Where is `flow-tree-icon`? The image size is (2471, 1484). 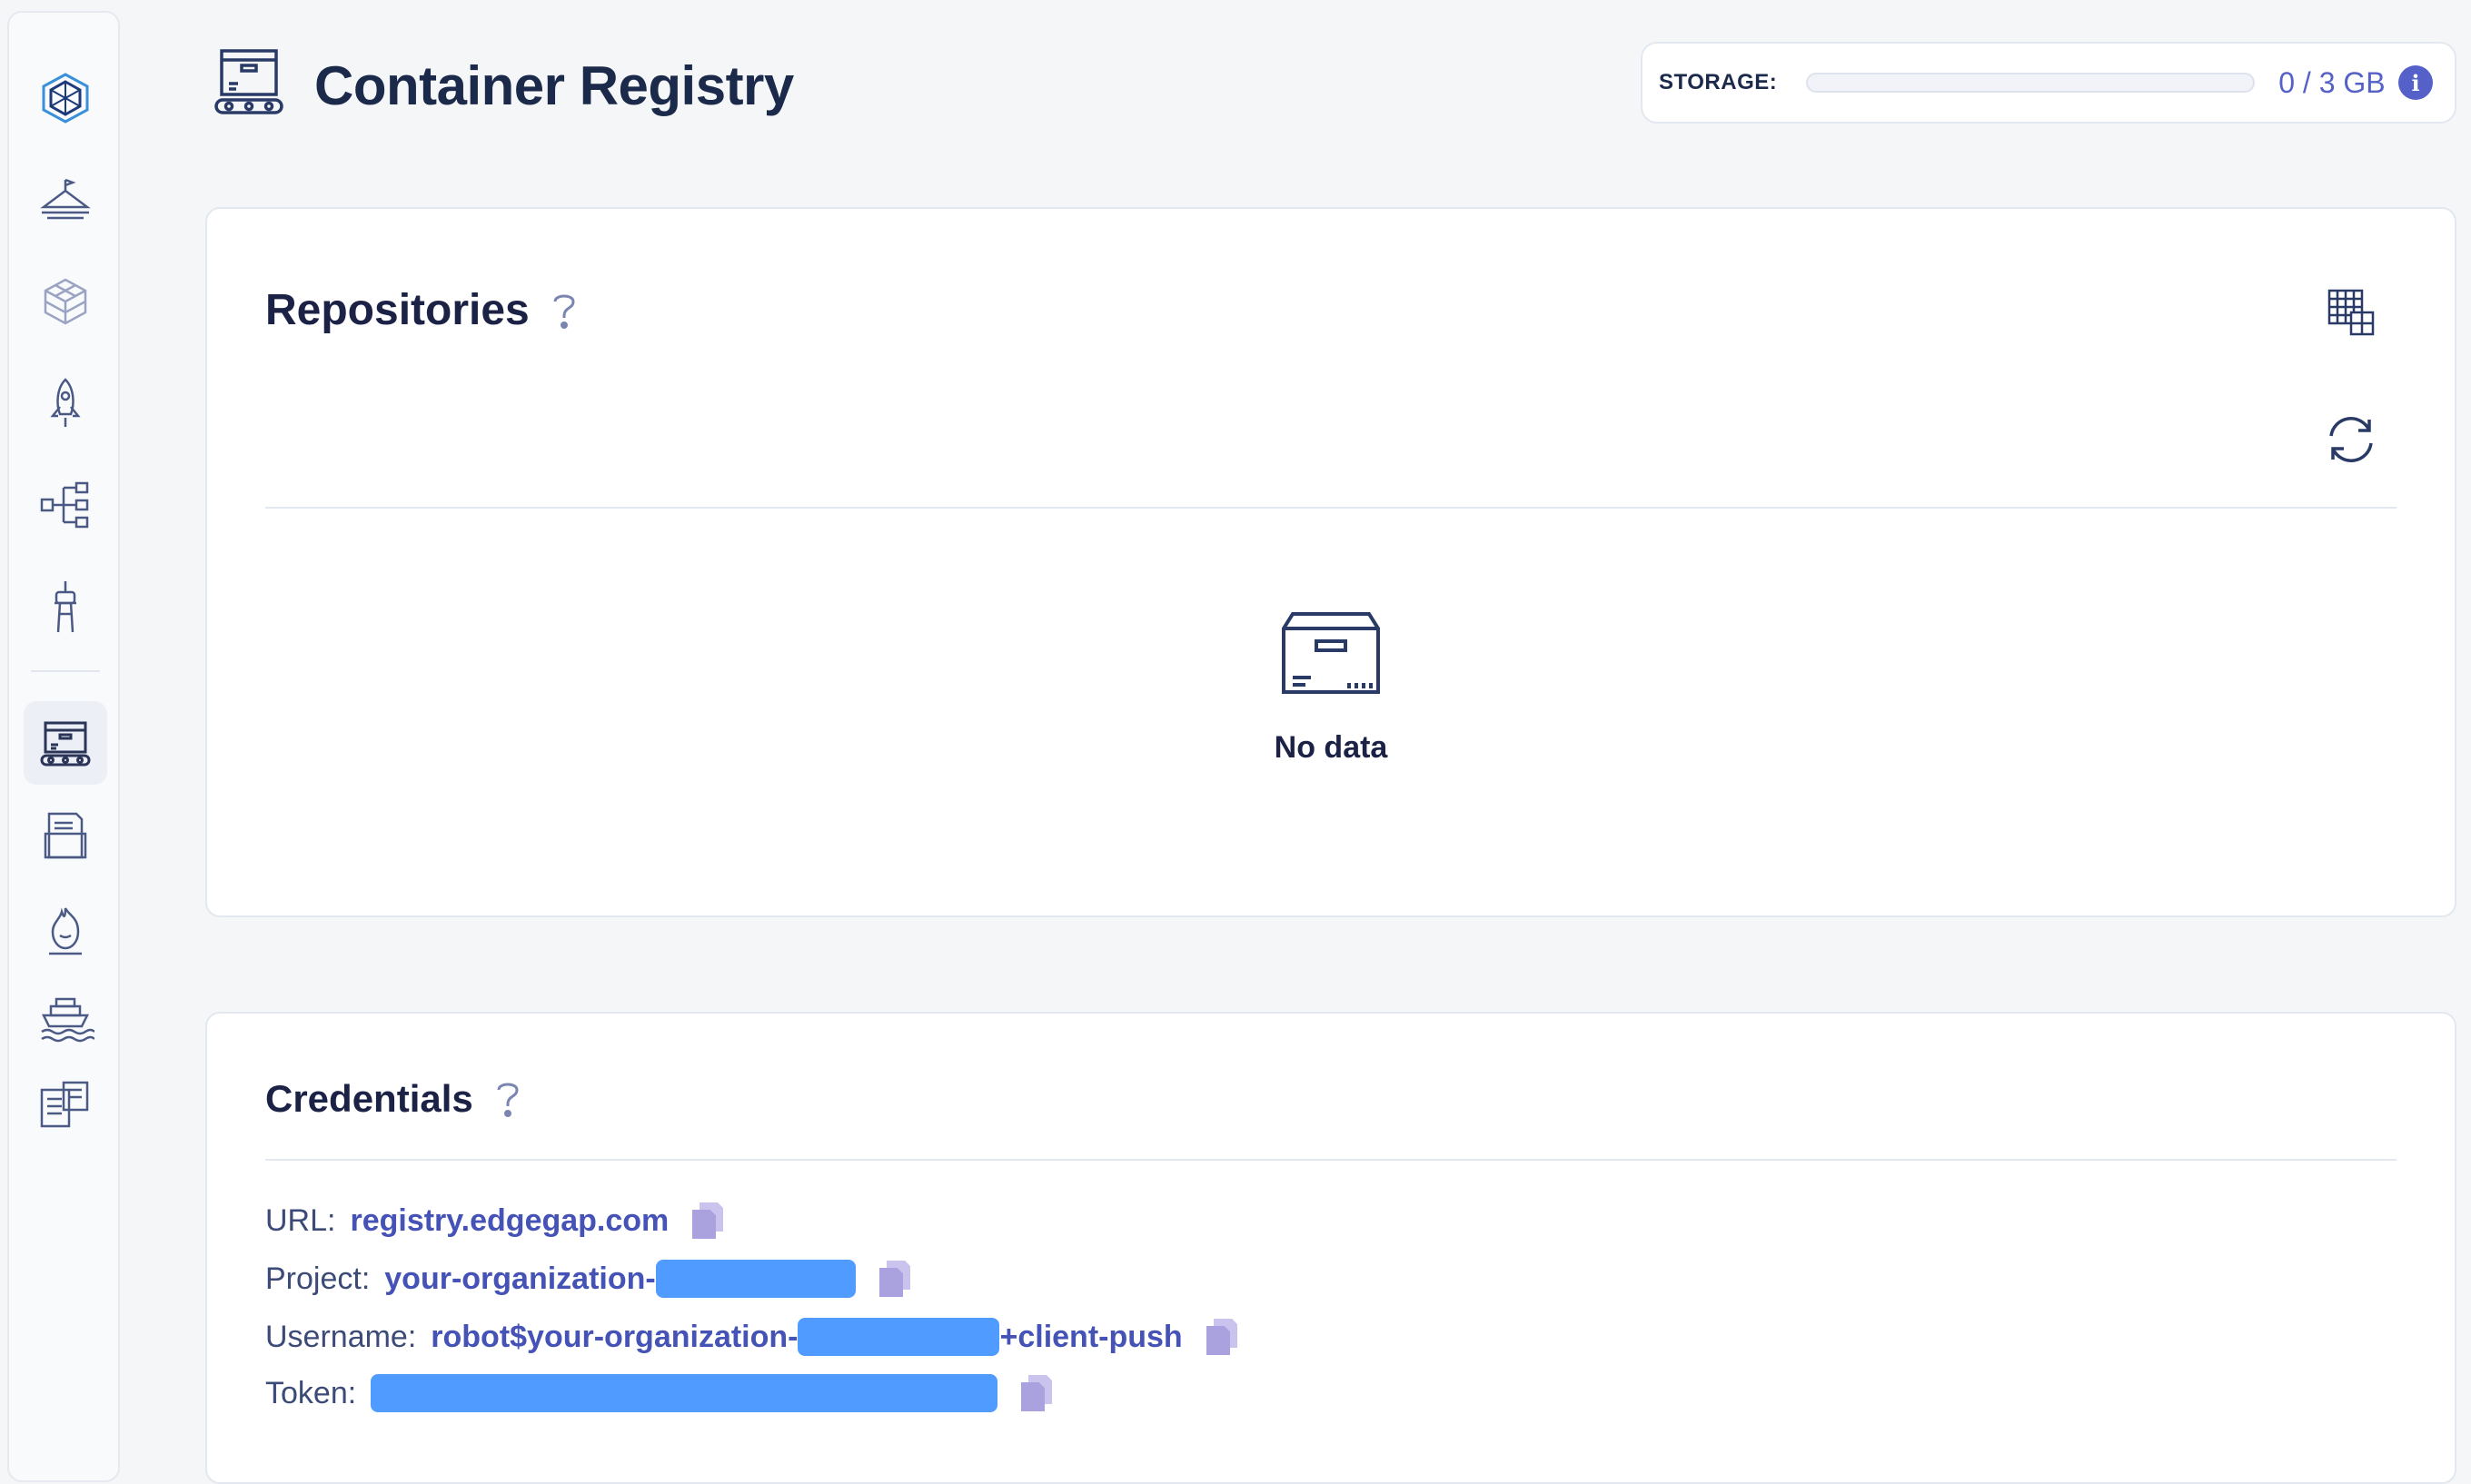
flow-tree-icon is located at coordinates (65, 505).